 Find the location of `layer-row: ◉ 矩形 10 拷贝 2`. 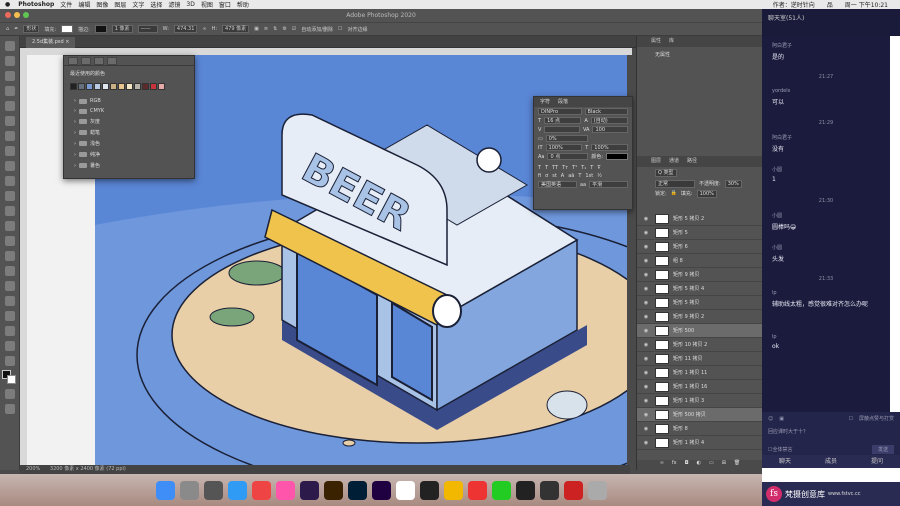

layer-row: ◉ 矩形 10 拷贝 2 is located at coordinates (700, 345).